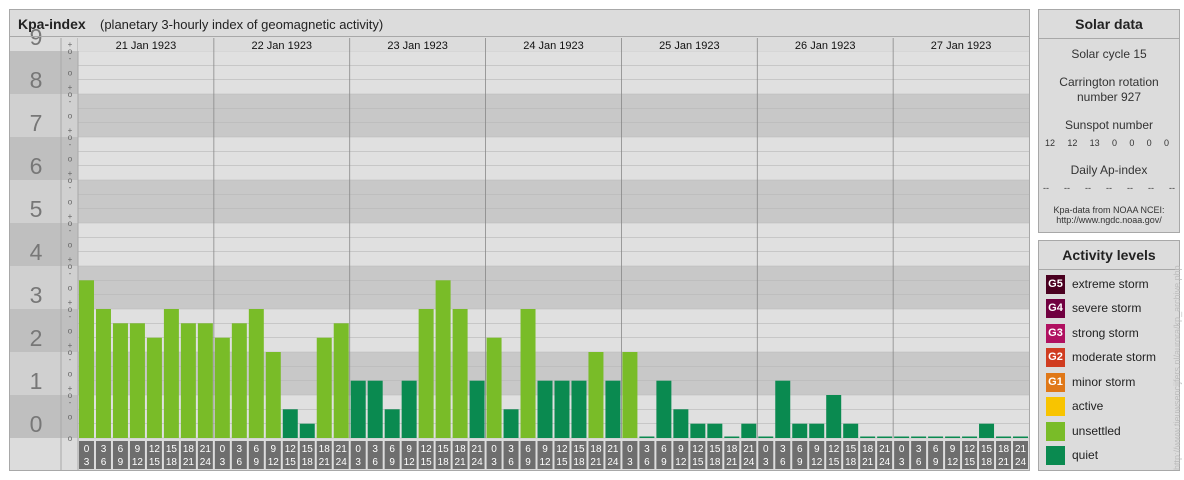  I want to click on solar-cycle: Solar cycle 15, so click(1109, 54).